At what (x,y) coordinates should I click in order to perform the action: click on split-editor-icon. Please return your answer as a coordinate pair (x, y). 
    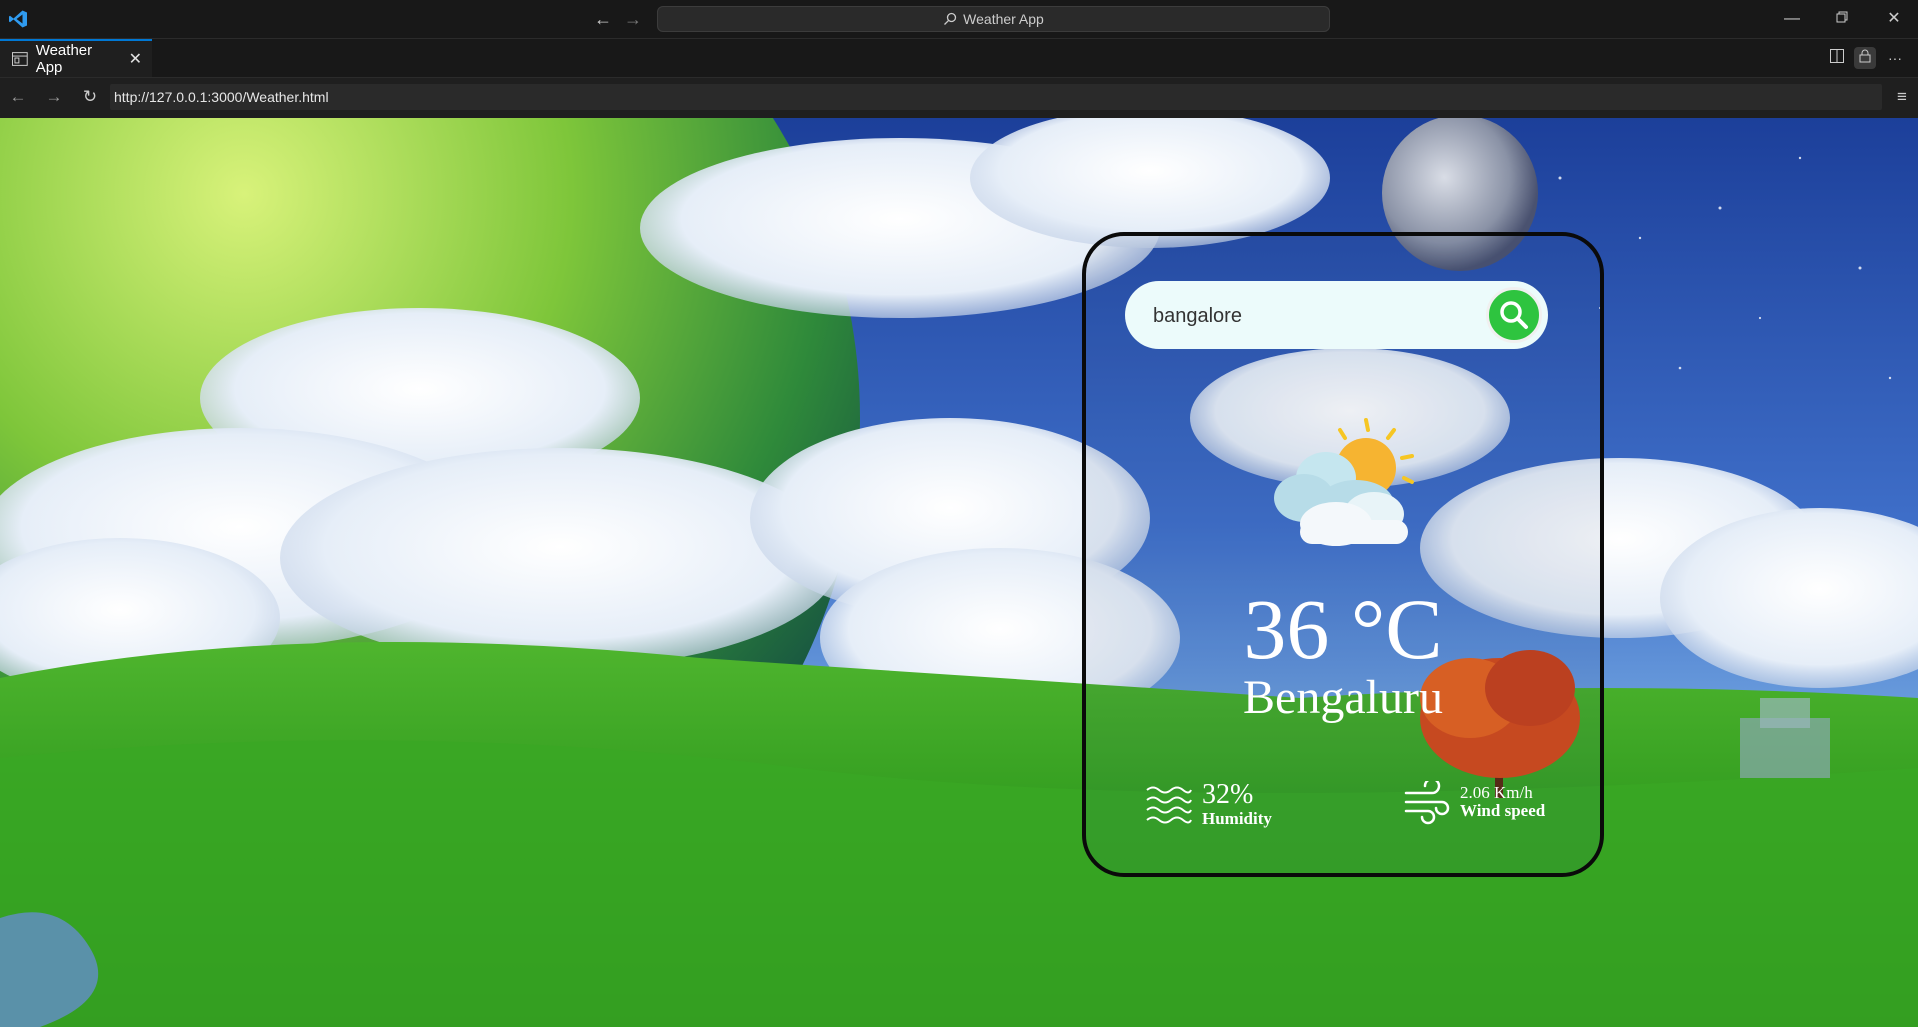
    Looking at the image, I should click on (1837, 58).